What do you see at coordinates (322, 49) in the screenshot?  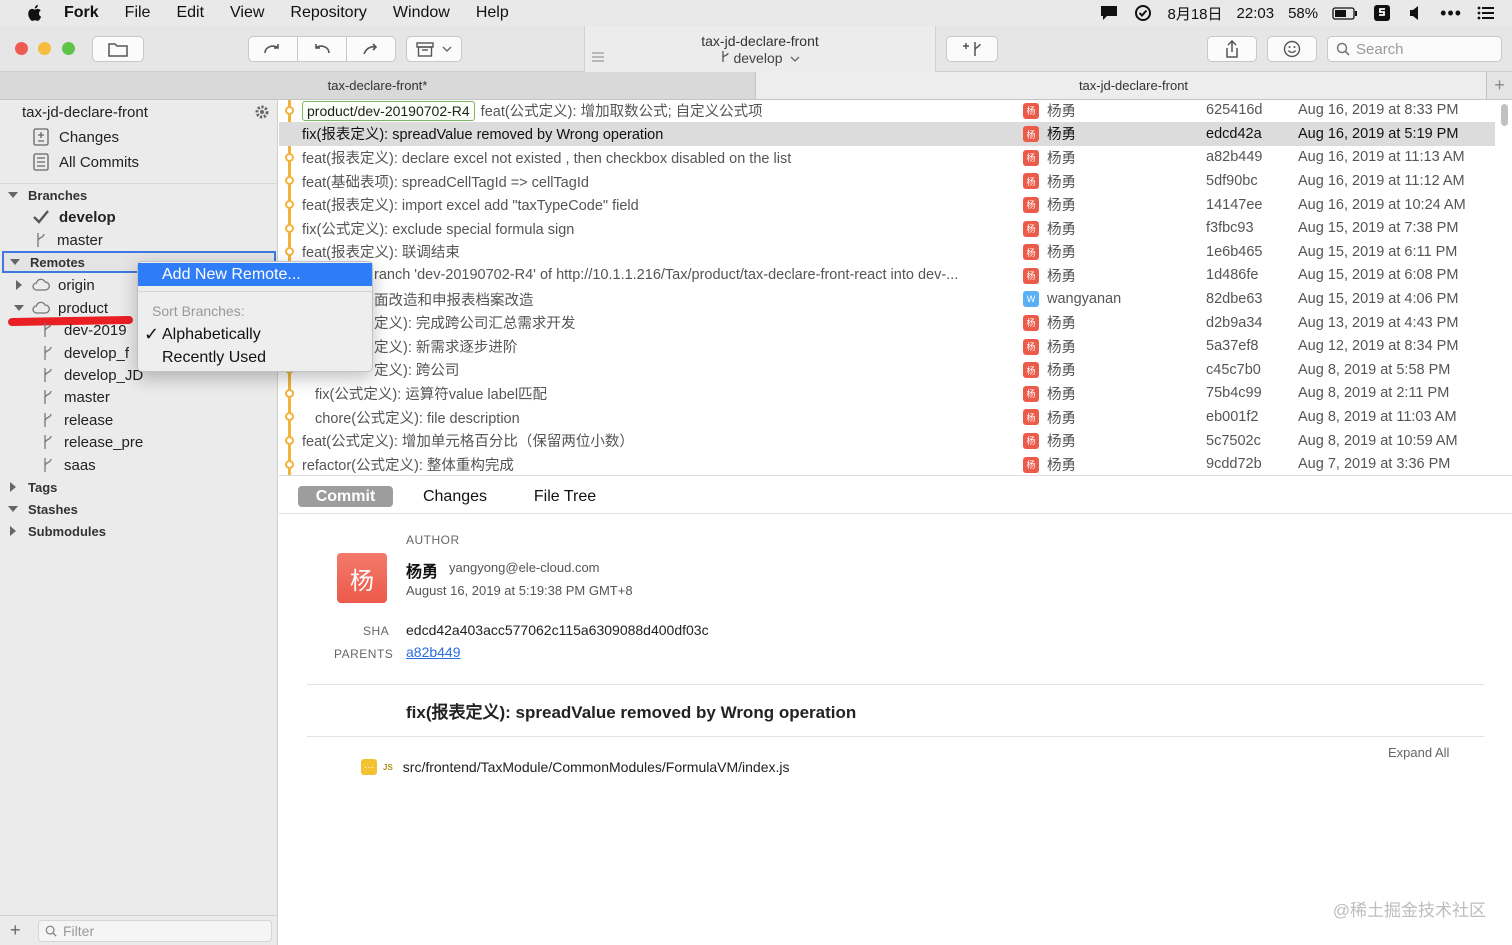 I see `pull-button` at bounding box center [322, 49].